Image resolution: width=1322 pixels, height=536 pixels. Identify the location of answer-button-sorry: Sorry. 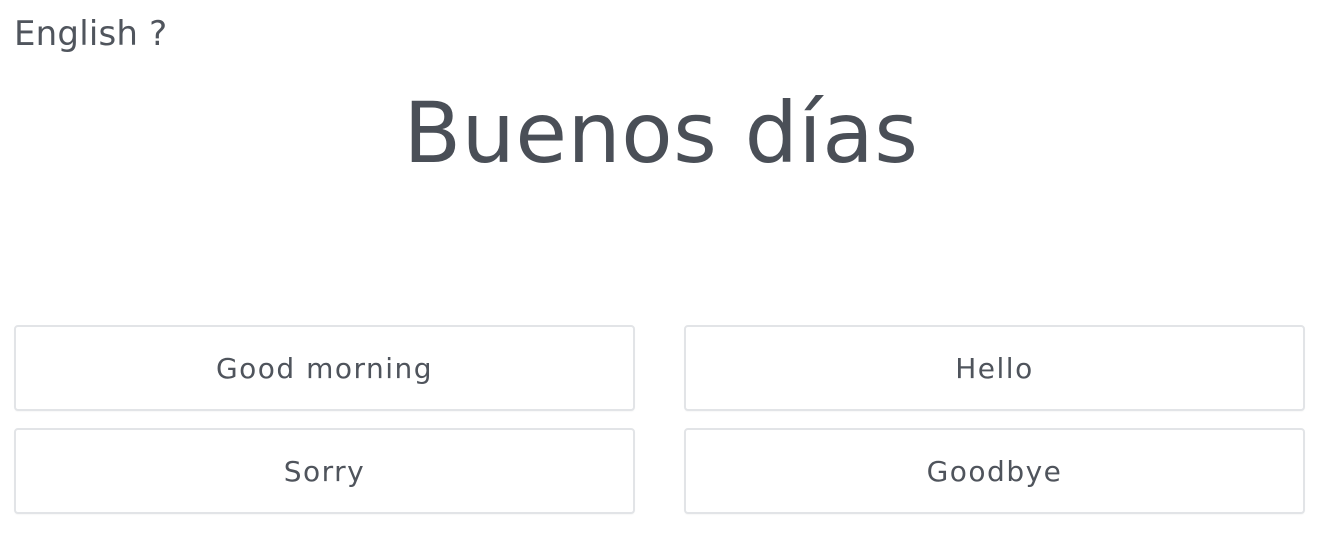
(324, 471).